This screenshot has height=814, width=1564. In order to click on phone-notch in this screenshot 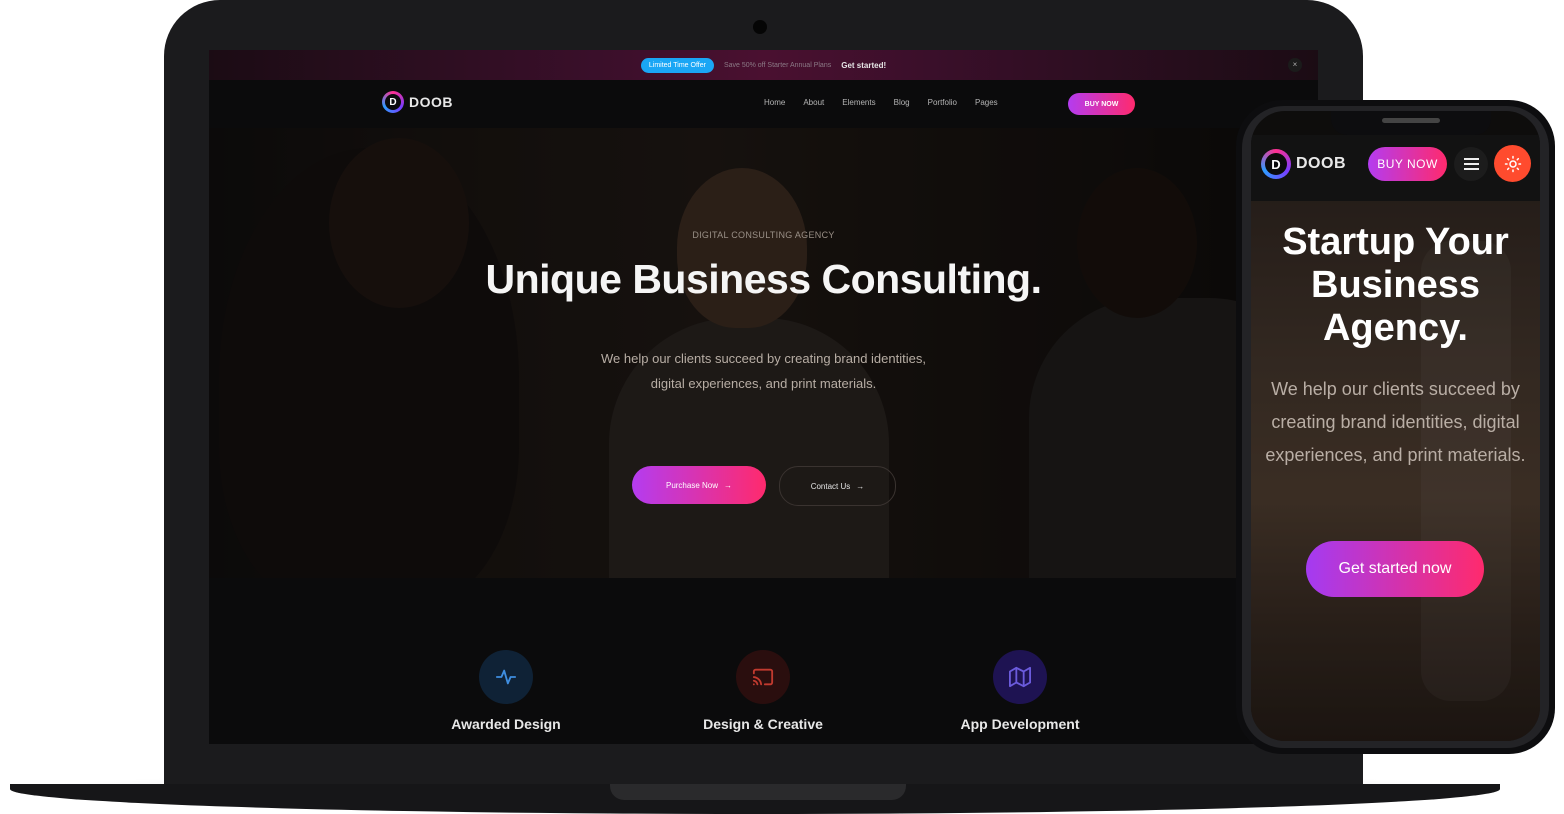, I will do `click(1411, 123)`.